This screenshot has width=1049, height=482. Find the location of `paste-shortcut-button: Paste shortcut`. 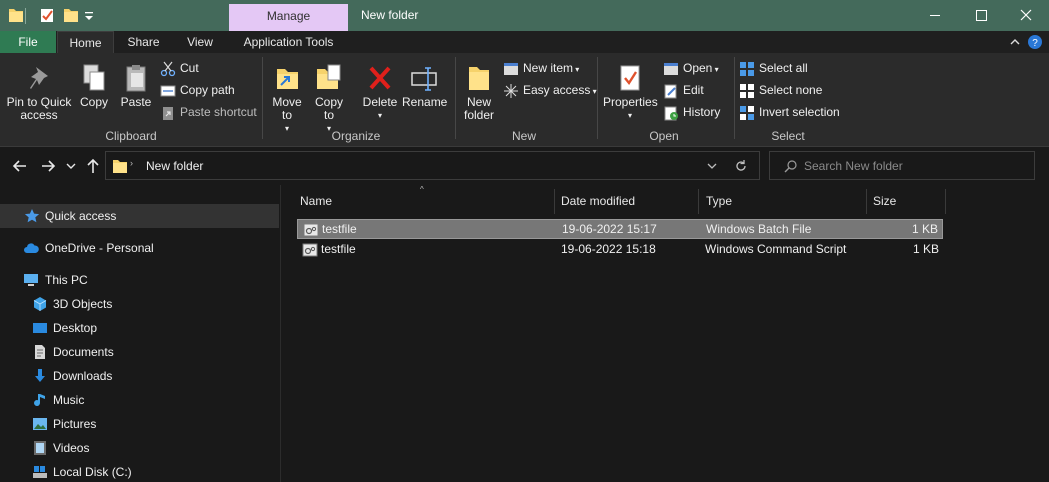

paste-shortcut-button: Paste shortcut is located at coordinates (208, 113).